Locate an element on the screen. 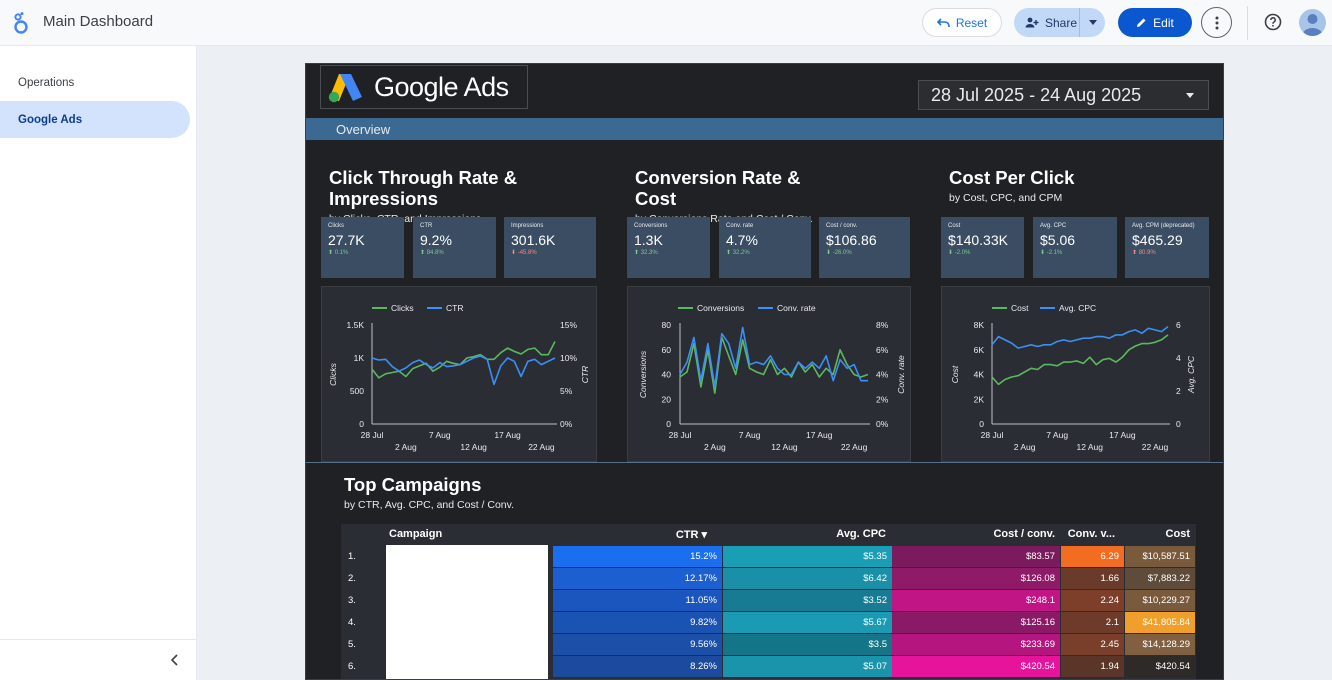  cell-cost-per-conv: $248.1 is located at coordinates (976, 600).